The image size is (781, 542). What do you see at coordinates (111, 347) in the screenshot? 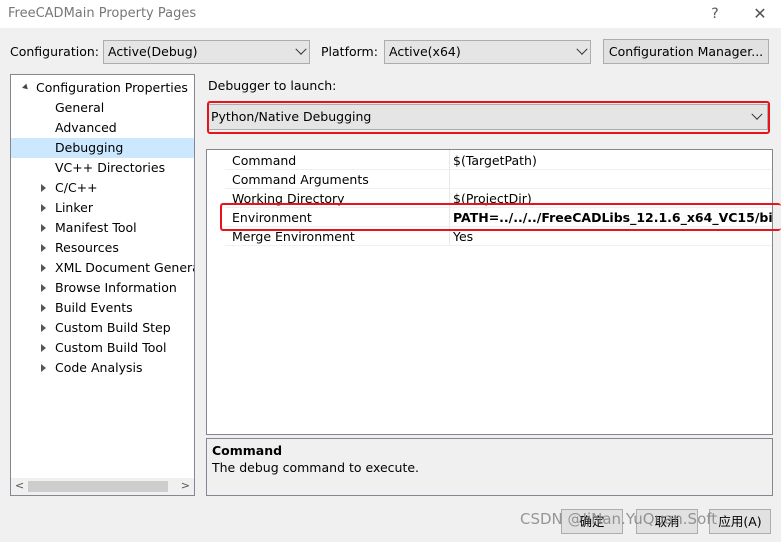
I see `tree-item-label: Custom Build Tool` at bounding box center [111, 347].